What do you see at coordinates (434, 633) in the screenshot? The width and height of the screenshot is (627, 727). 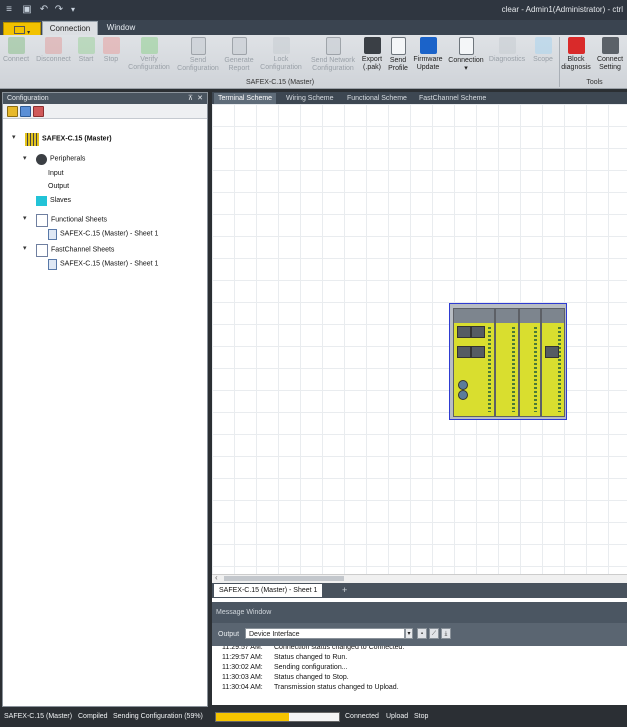 I see `clear-log-icon: ⟋` at bounding box center [434, 633].